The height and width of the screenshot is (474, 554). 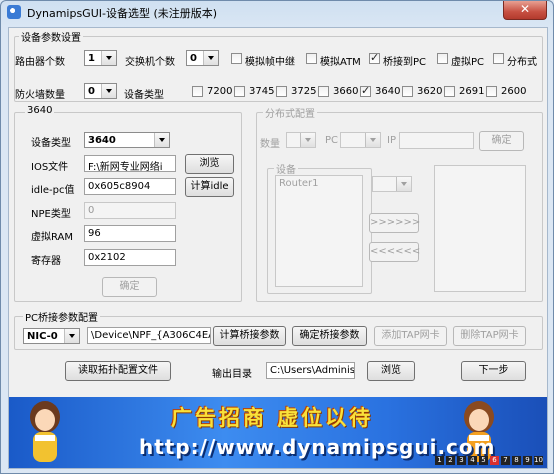 What do you see at coordinates (193, 58) in the screenshot?
I see `switch-count-value: 0` at bounding box center [193, 58].